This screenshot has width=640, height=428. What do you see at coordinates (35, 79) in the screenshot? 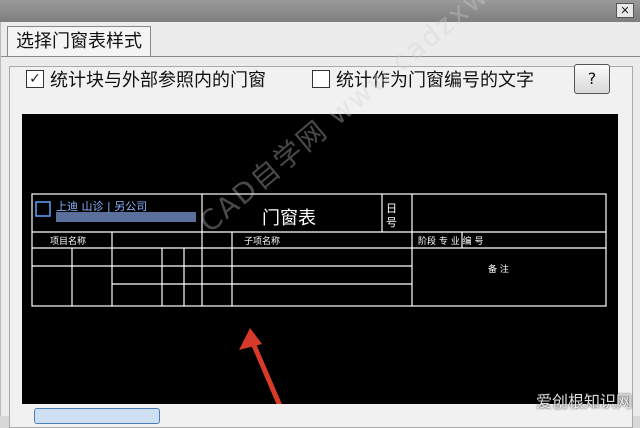
I see `count-blocks-checkbox: ✓` at bounding box center [35, 79].